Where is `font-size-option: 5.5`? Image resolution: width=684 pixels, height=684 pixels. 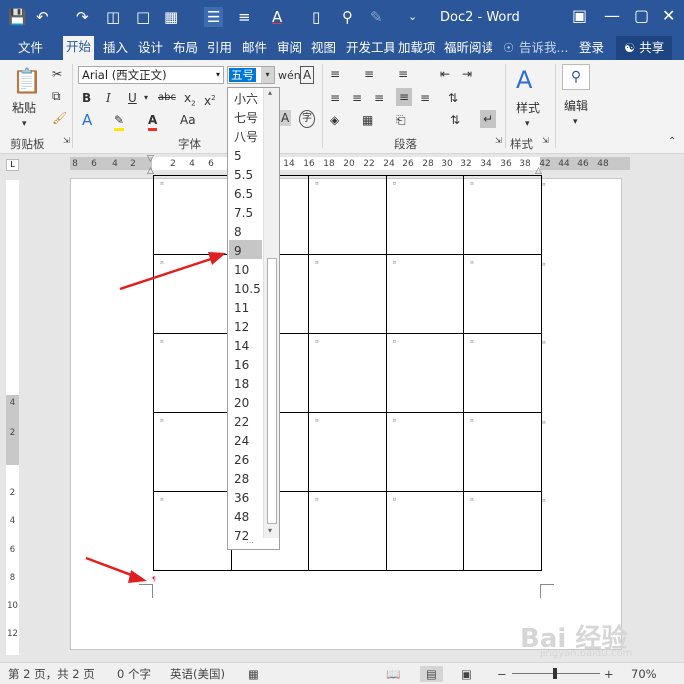 font-size-option: 5.5 is located at coordinates (243, 175).